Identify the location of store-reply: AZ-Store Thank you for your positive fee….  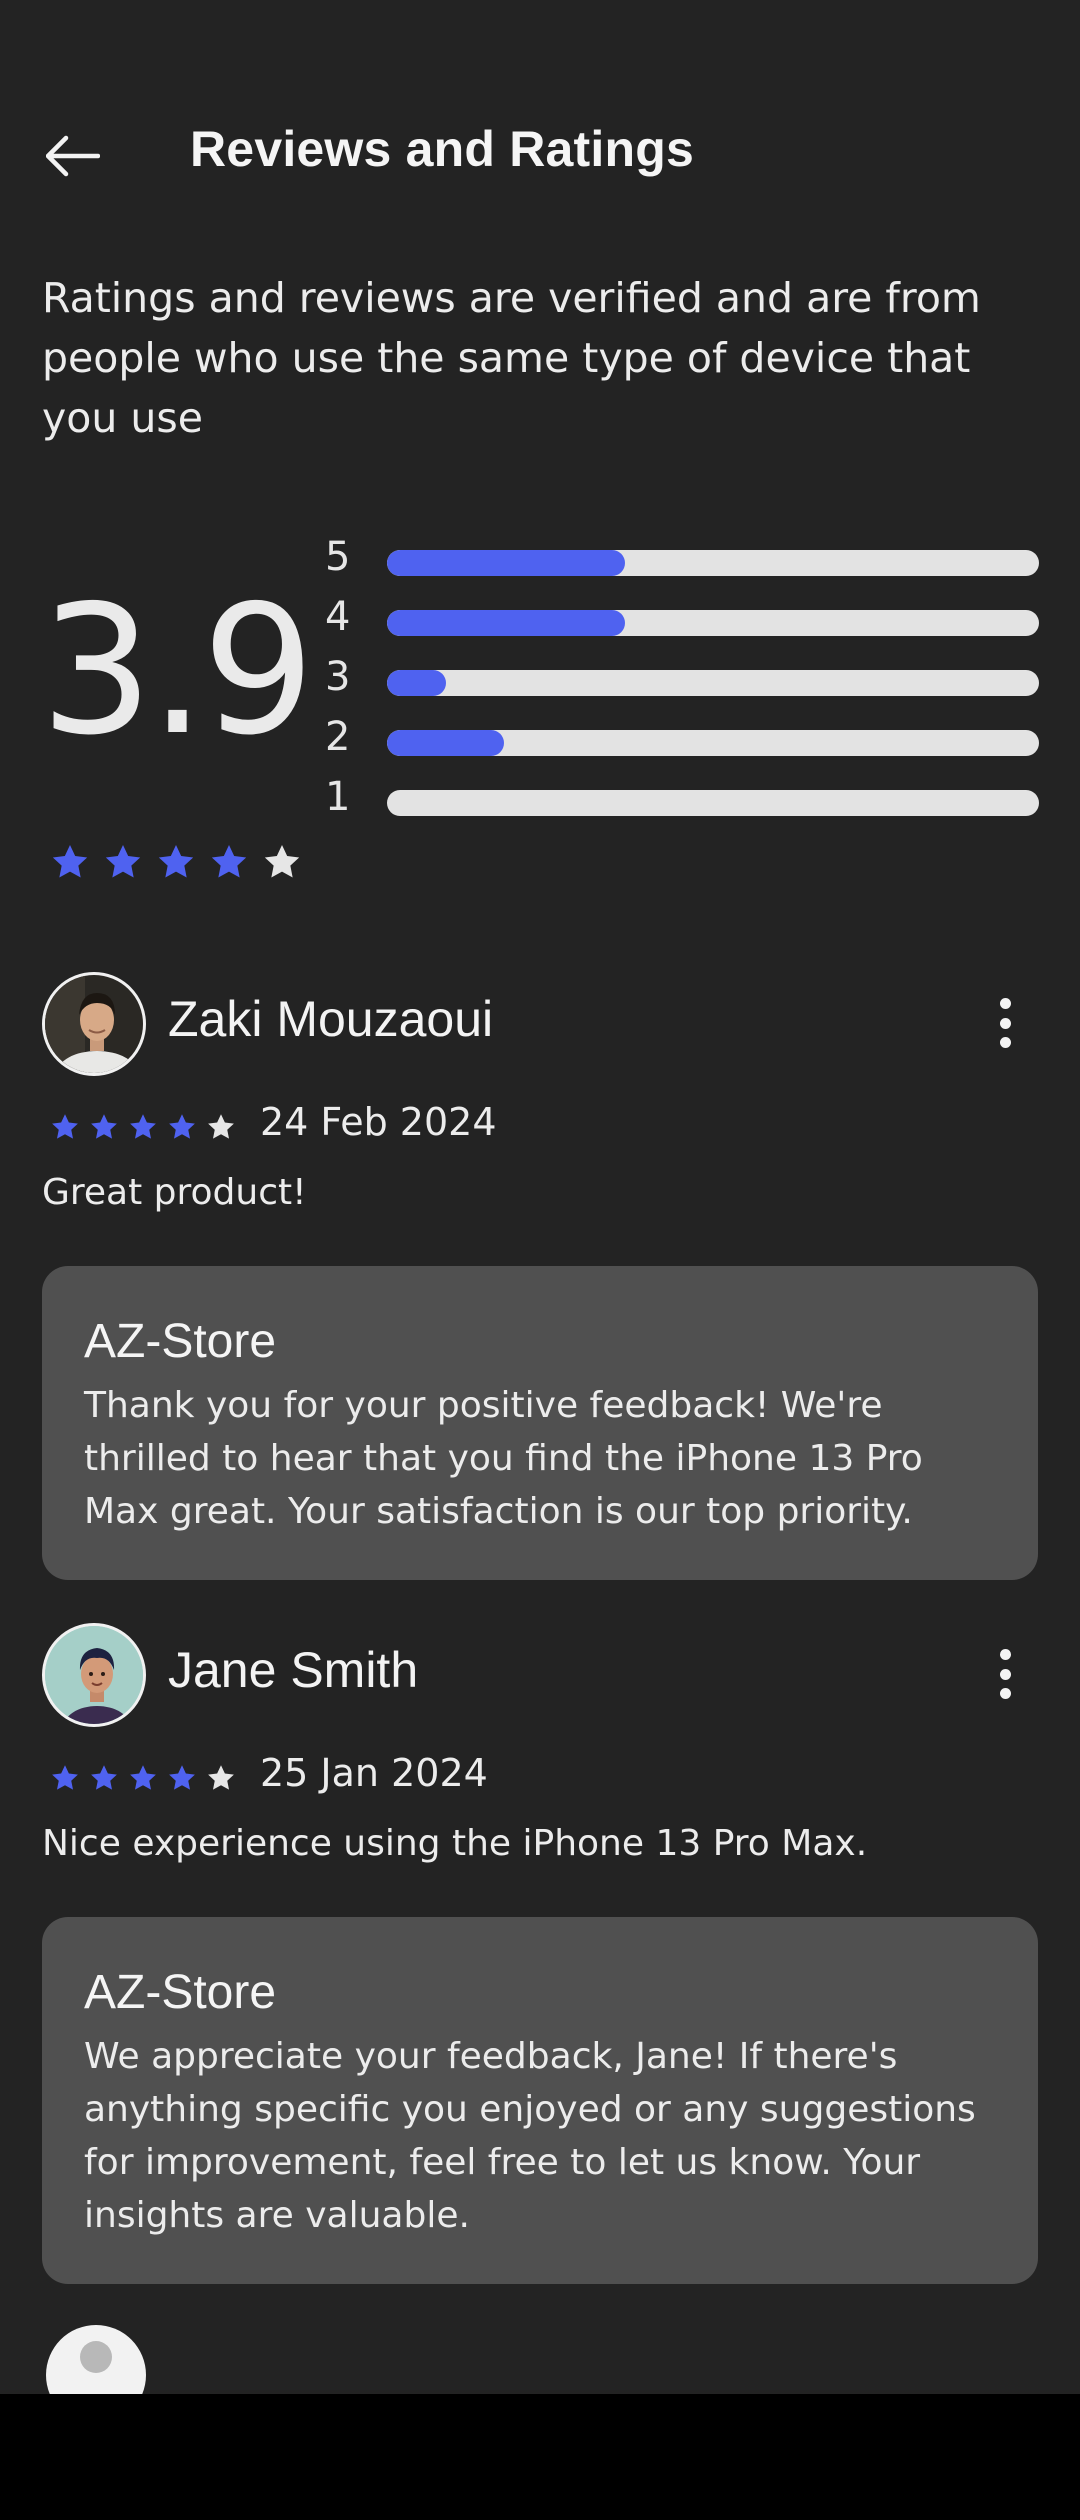
(540, 1423).